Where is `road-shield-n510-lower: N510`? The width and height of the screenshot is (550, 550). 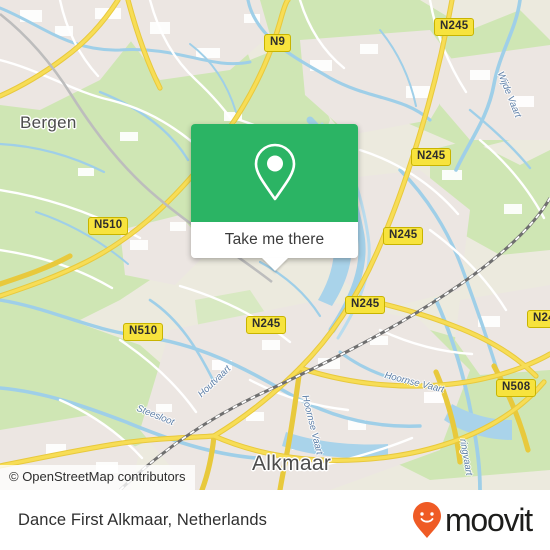
road-shield-n510-lower: N510 is located at coordinates (143, 332).